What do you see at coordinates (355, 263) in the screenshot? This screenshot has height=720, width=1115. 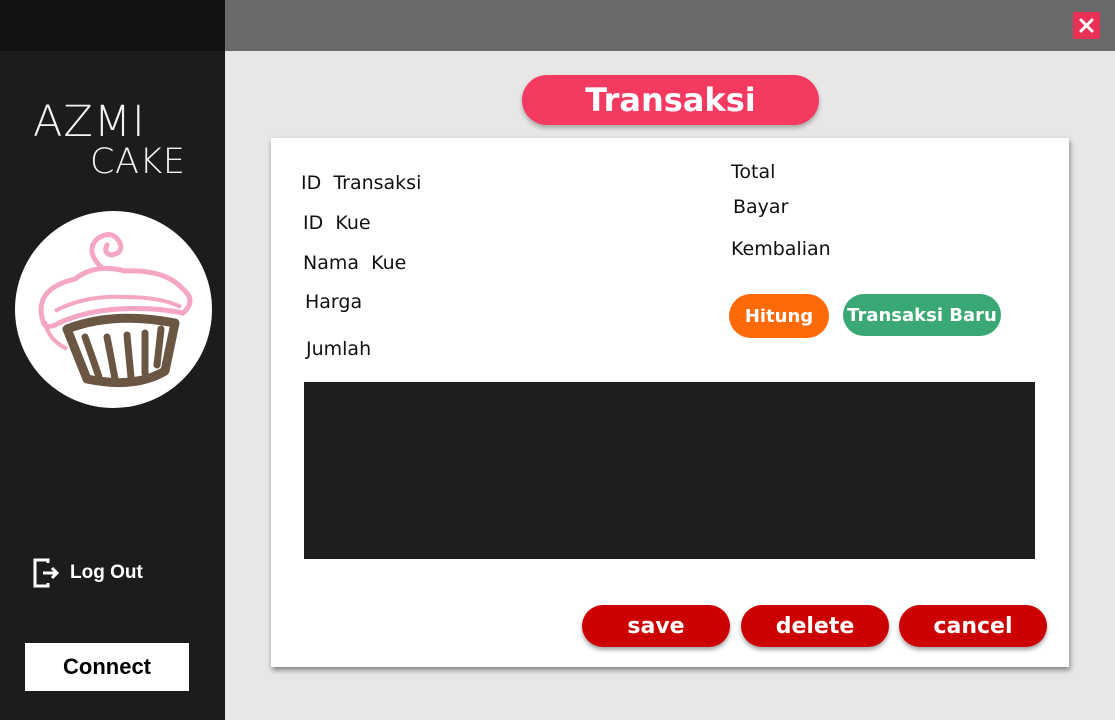 I see `label-nama-kue: Nama Kue` at bounding box center [355, 263].